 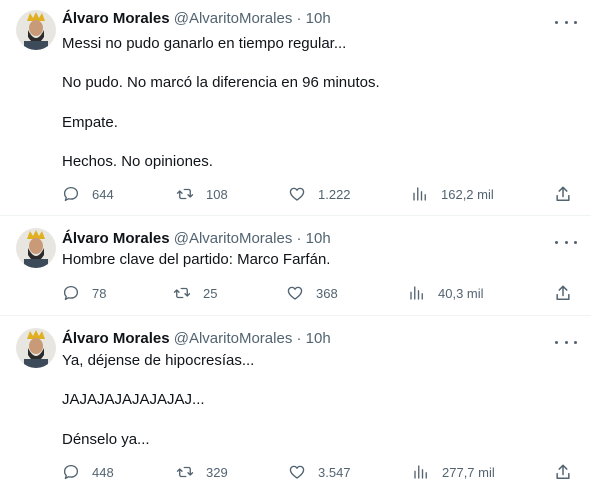 What do you see at coordinates (217, 472) in the screenshot?
I see `retweet-count: 329` at bounding box center [217, 472].